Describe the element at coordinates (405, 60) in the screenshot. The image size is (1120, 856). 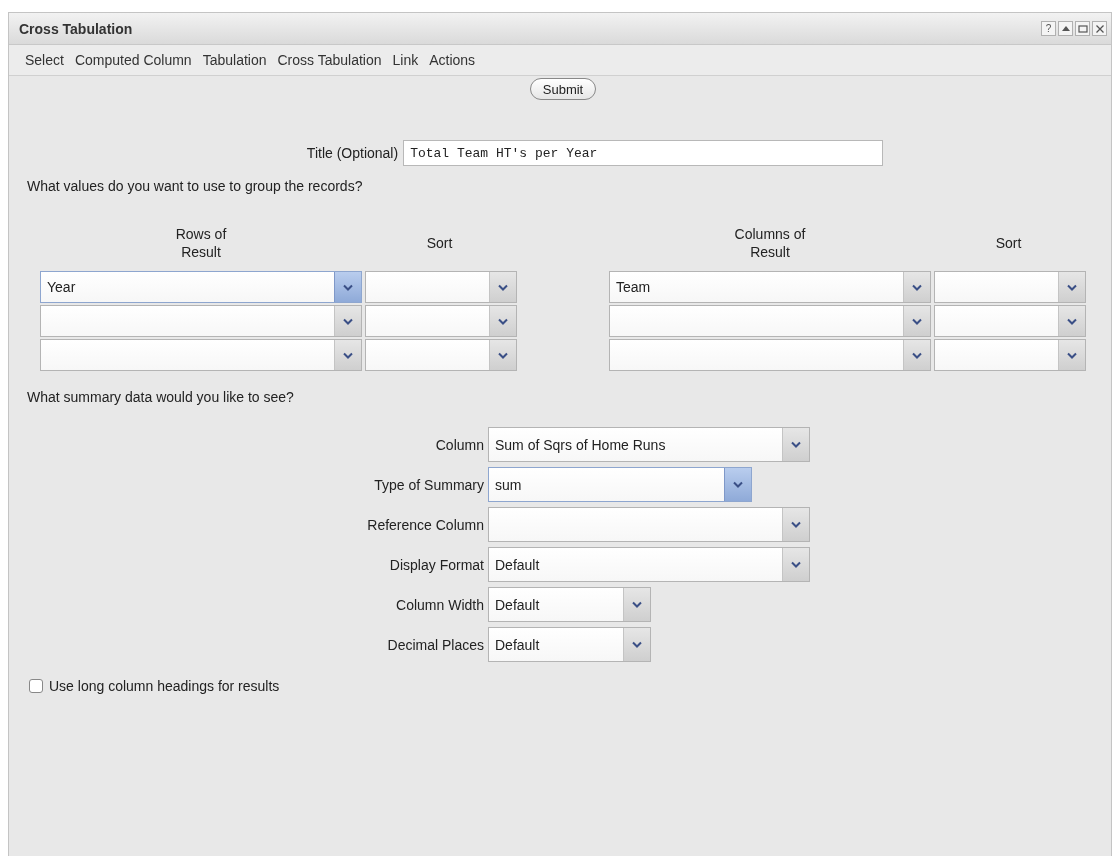
I see `menu-item: Link` at that location.